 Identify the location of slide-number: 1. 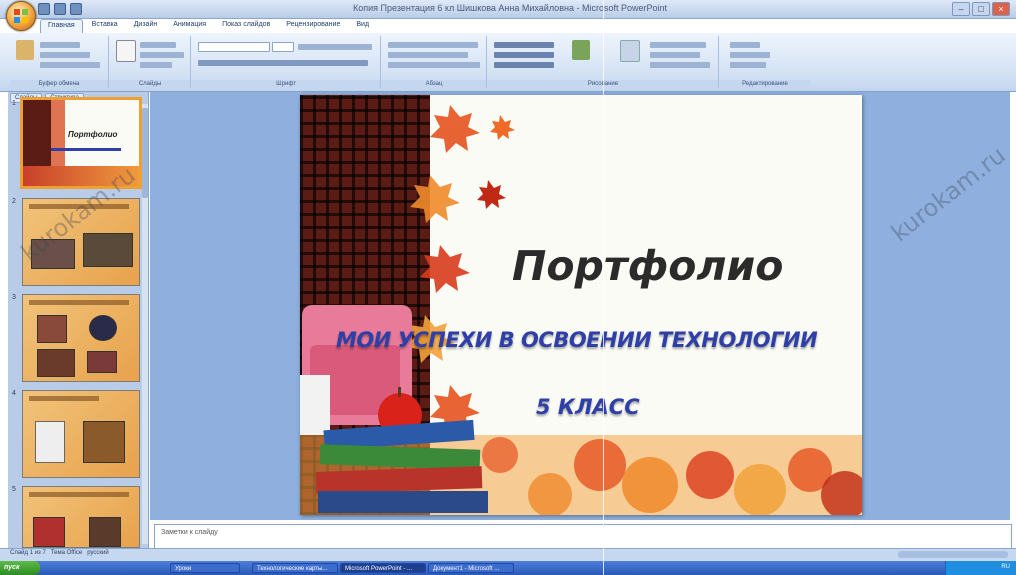
(14, 103).